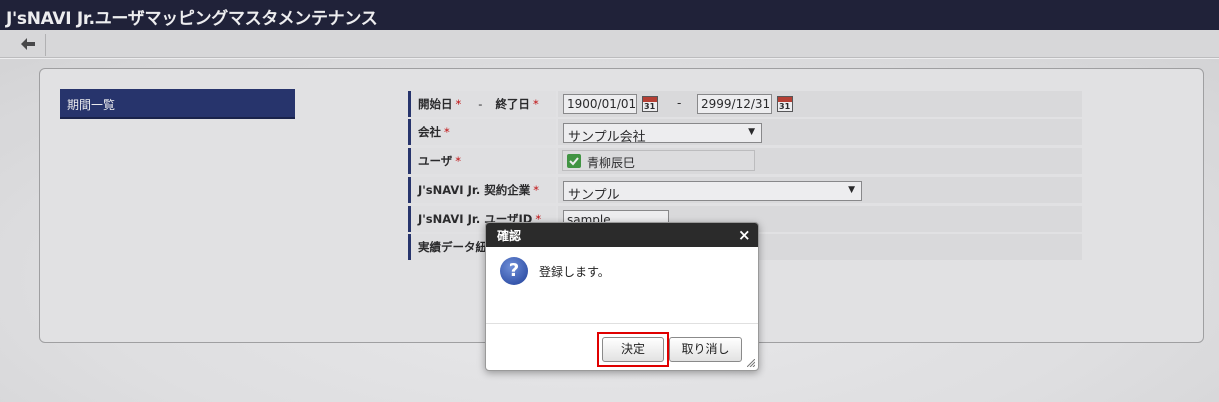 The width and height of the screenshot is (1219, 402). I want to click on dialog-footer: 決定 取り消し, so click(622, 346).